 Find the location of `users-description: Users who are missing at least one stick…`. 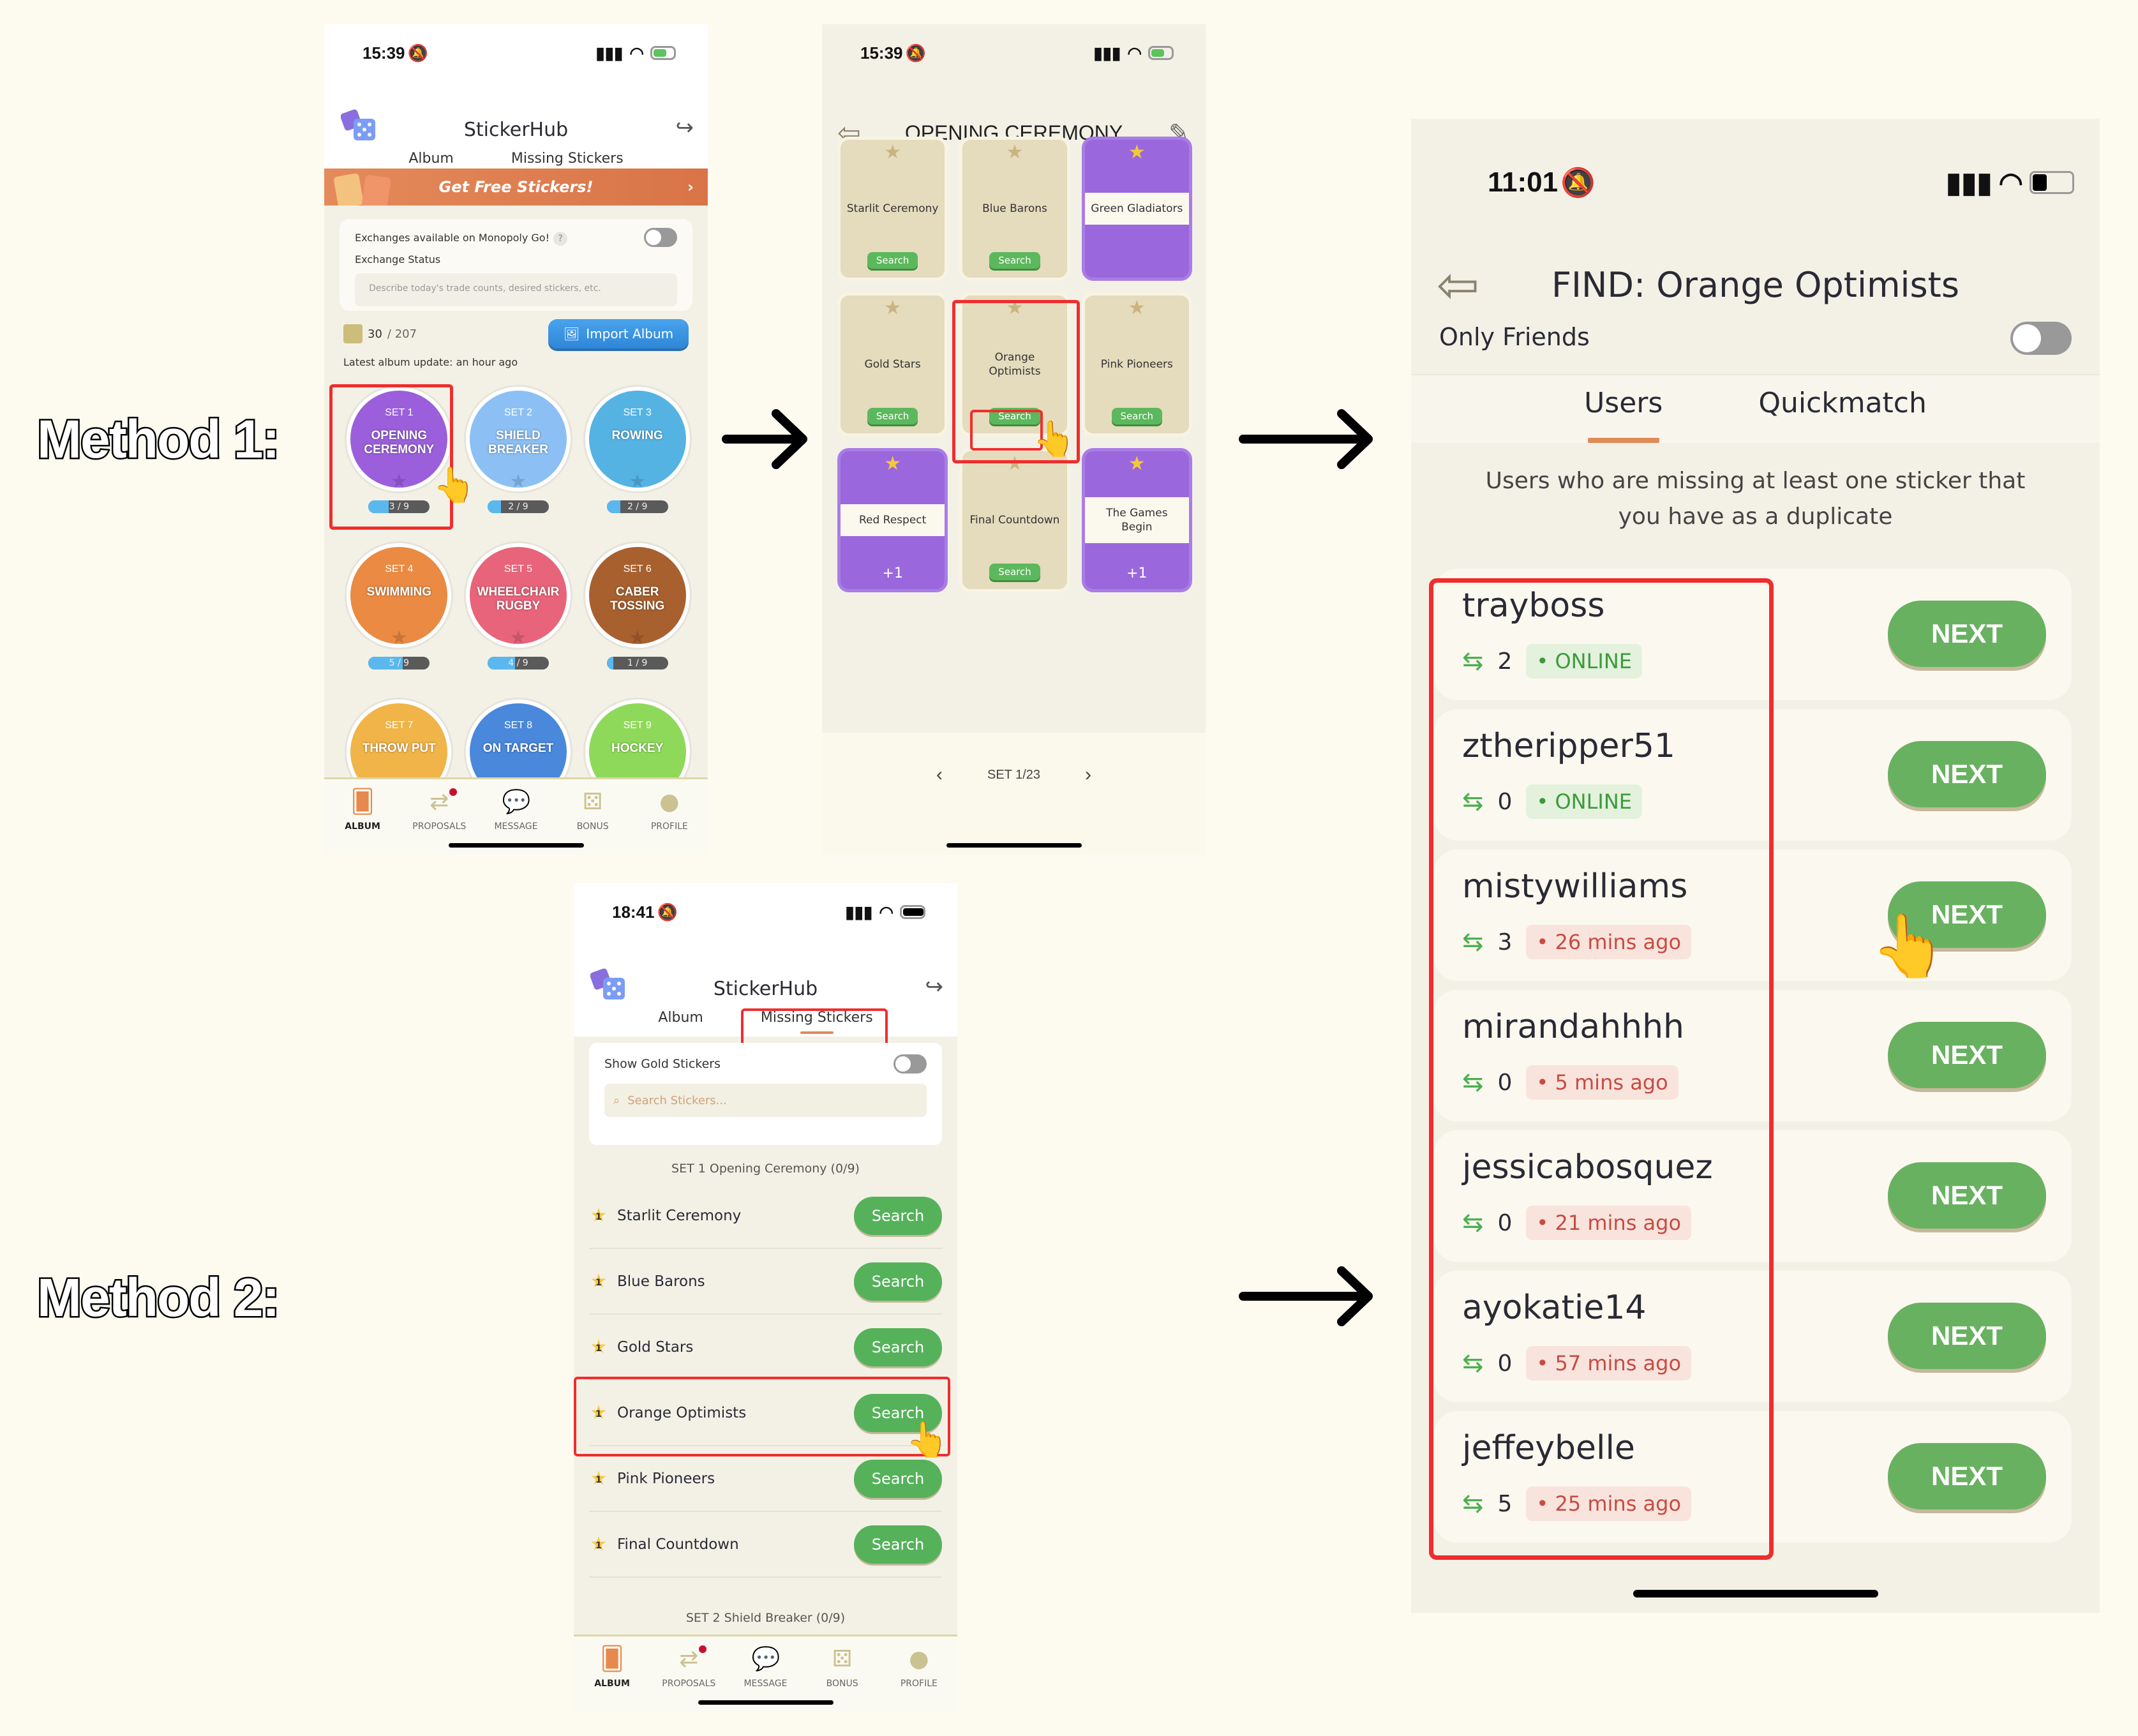

users-description: Users who are missing at least one stick… is located at coordinates (1755, 499).